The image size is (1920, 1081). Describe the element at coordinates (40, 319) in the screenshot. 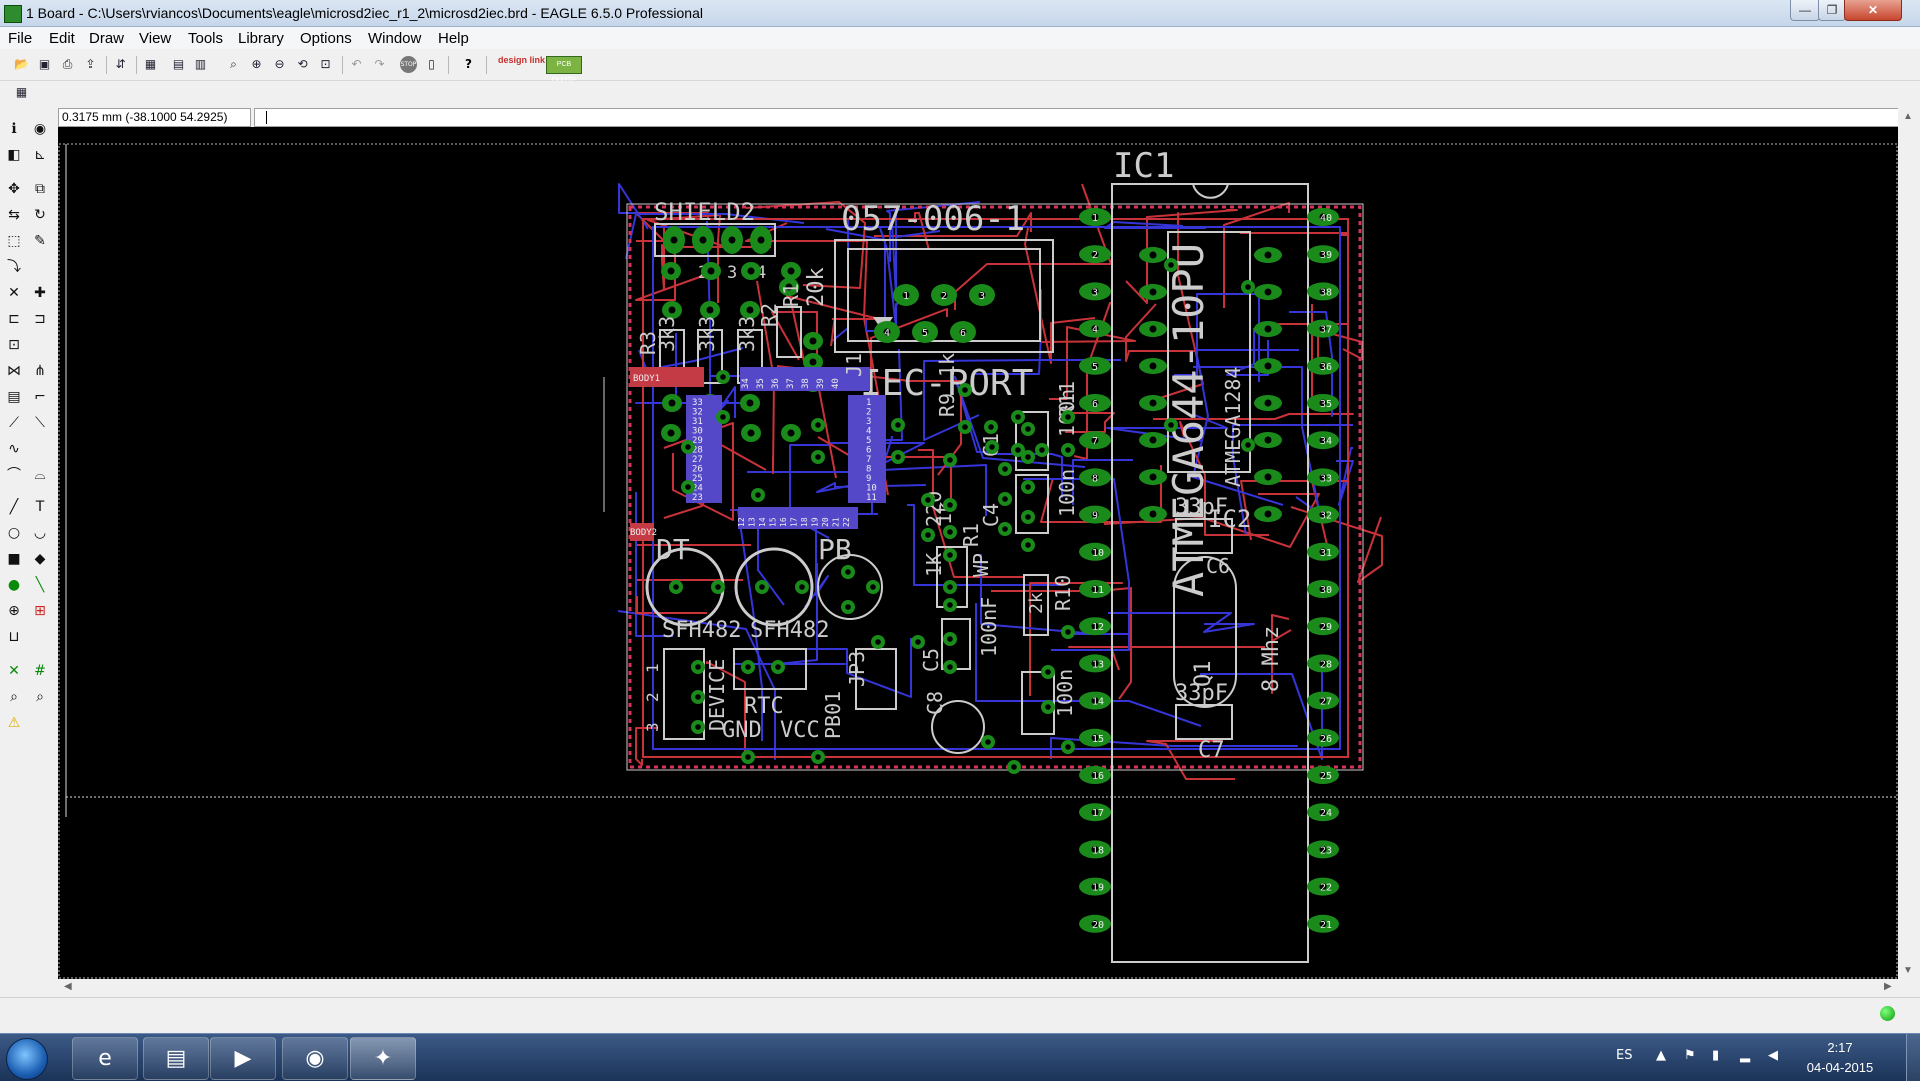

I see `value-icon: ⊐` at that location.